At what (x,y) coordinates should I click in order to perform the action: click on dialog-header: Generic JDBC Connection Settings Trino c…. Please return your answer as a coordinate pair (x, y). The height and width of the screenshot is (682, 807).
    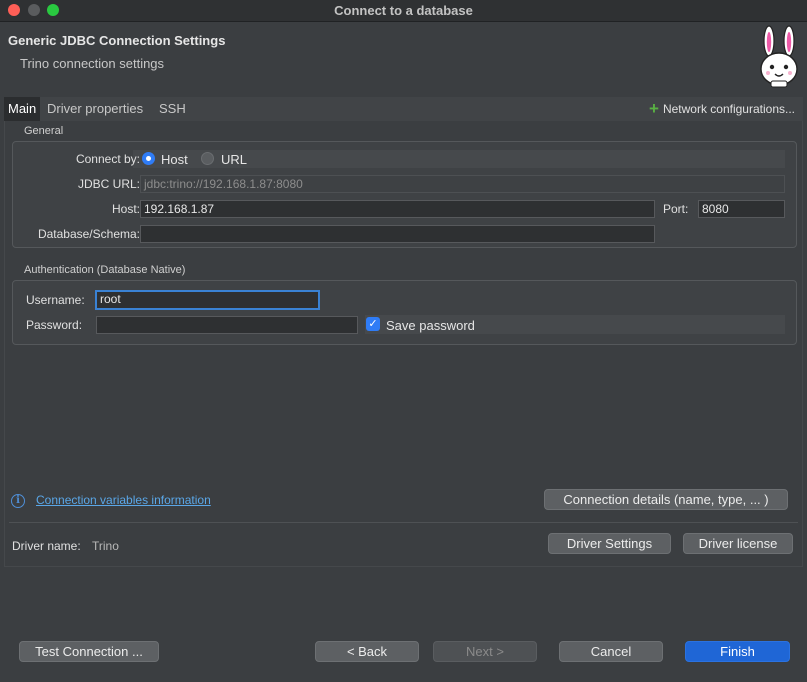
    Looking at the image, I should click on (403, 58).